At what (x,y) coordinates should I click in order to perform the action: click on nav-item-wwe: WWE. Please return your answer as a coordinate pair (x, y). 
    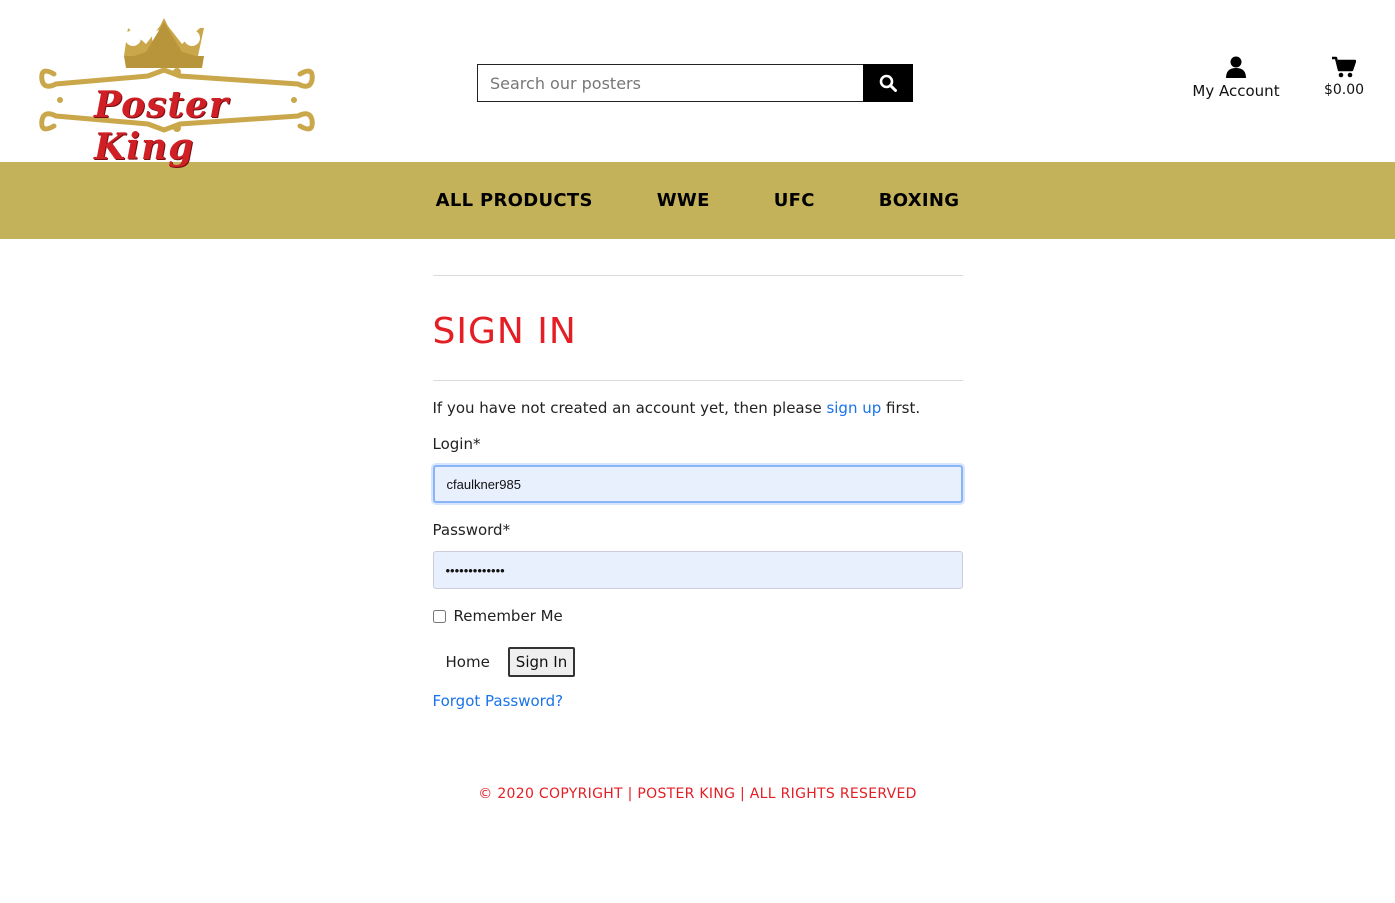
    Looking at the image, I should click on (683, 200).